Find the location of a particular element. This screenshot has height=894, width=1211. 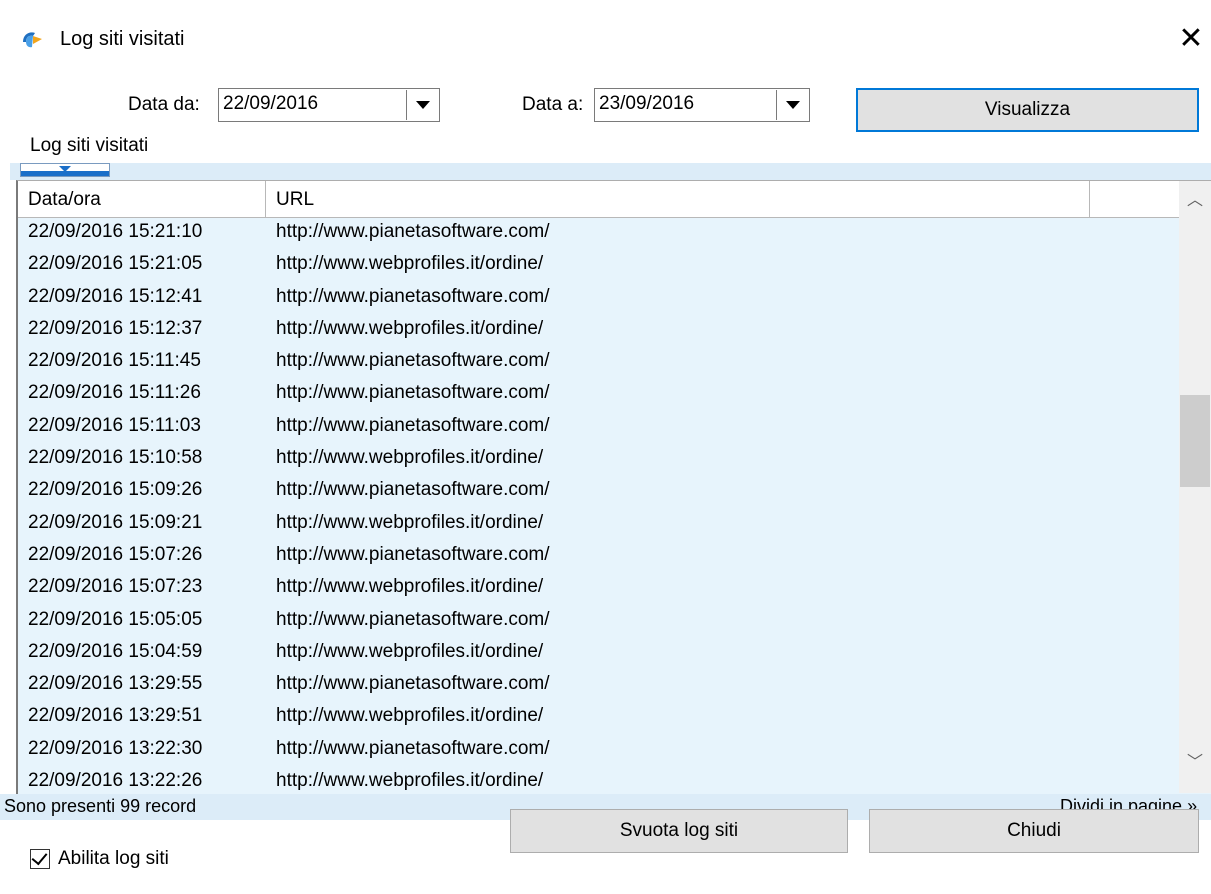

cell-datetime: 22/09/2016 15:12:37 is located at coordinates (115, 328).